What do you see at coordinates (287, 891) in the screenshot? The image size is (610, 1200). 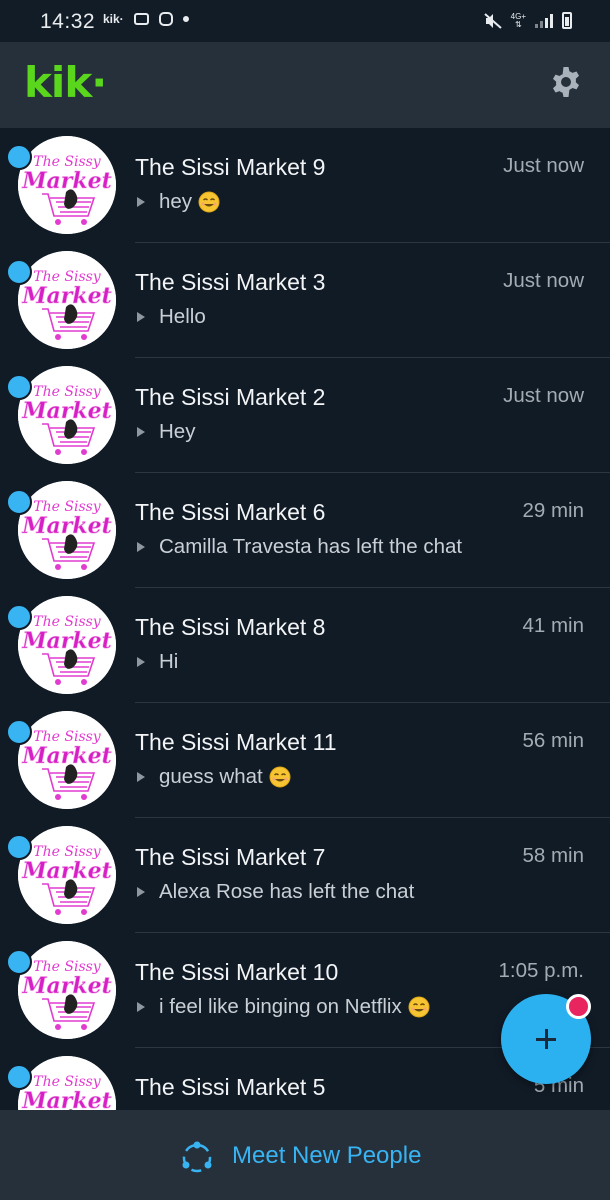 I see `chat-preview-text: Alexa Rose has left the chat` at bounding box center [287, 891].